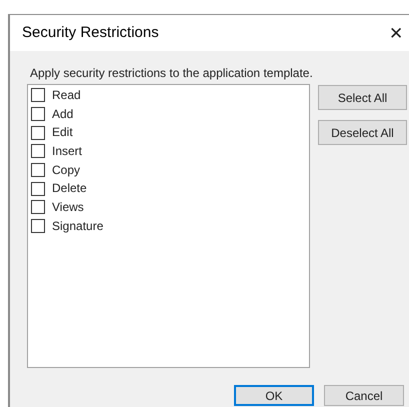  Describe the element at coordinates (396, 33) in the screenshot. I see `close-button: ✕` at that location.